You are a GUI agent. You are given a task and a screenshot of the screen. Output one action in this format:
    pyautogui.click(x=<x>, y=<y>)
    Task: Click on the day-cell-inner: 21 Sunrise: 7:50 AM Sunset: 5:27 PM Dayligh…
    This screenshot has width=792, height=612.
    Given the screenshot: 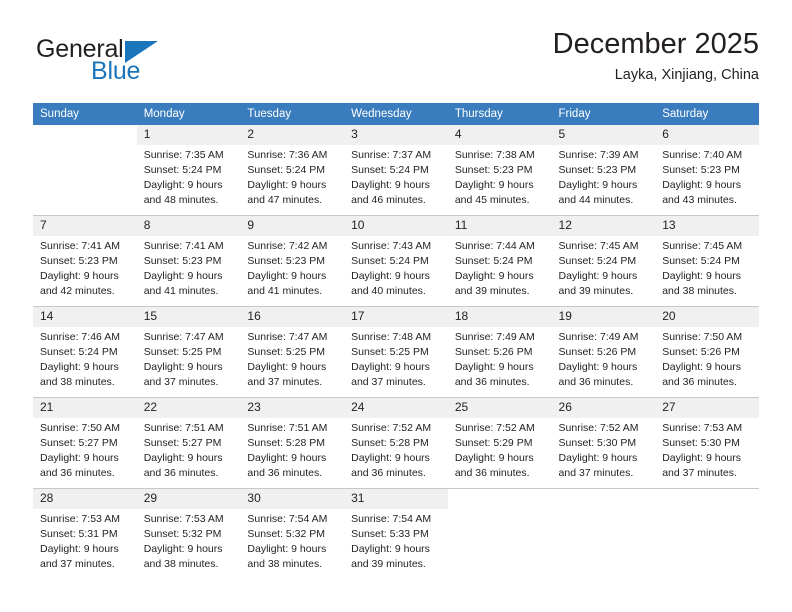 What is the action you would take?
    pyautogui.click(x=85, y=443)
    